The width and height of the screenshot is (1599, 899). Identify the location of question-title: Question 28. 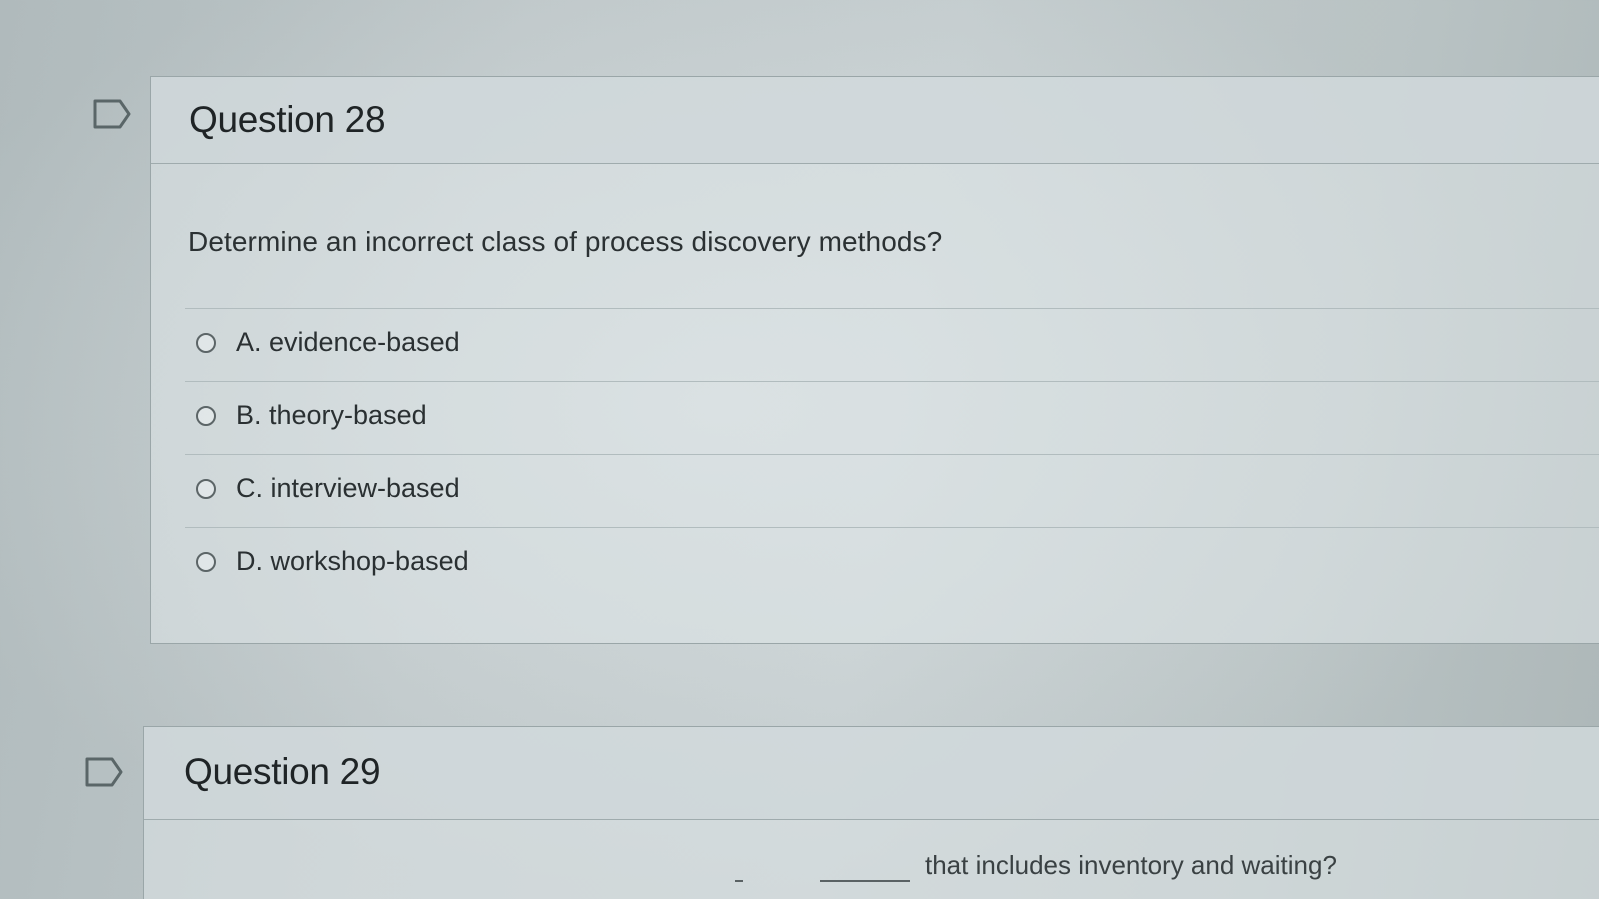
(287, 119).